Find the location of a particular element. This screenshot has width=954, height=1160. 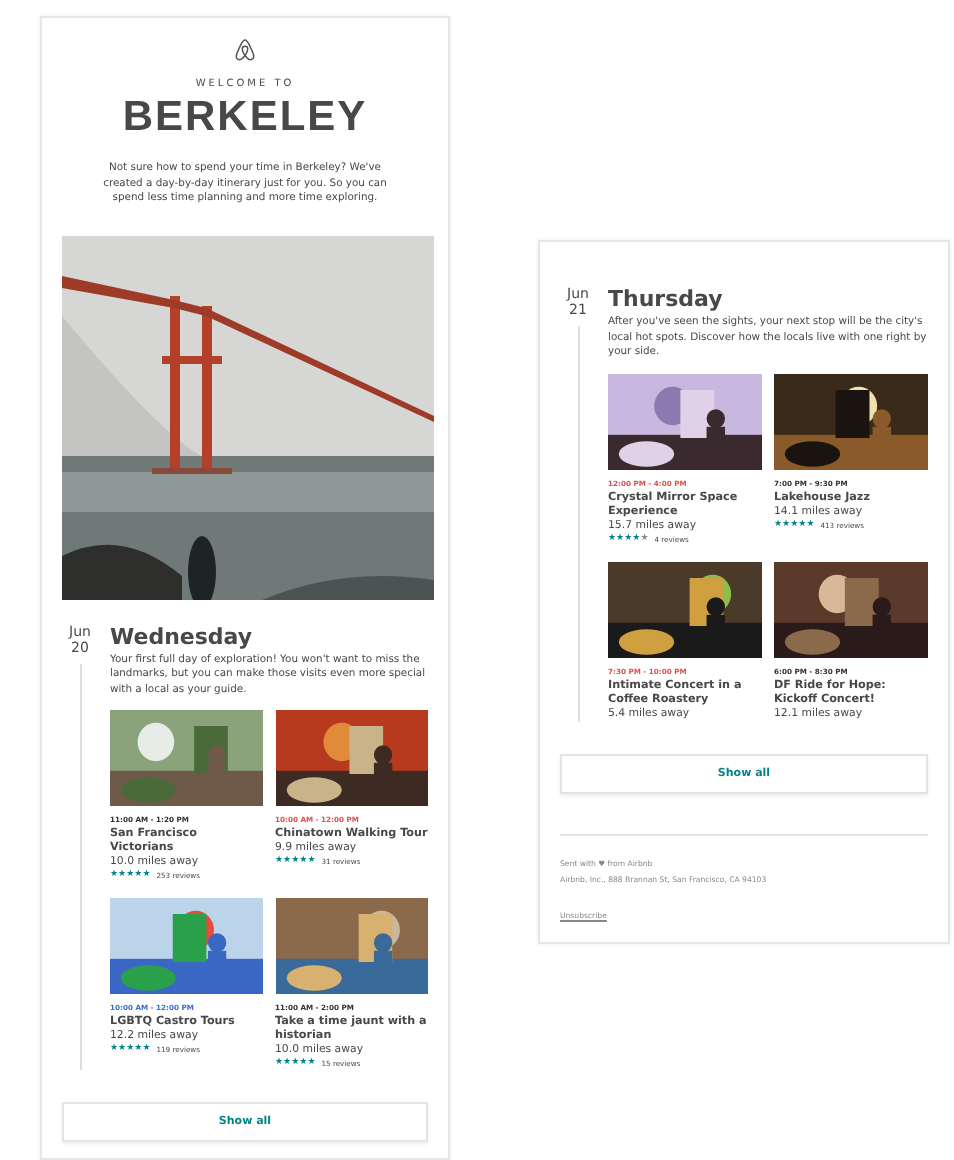

city-heading: BERKELEY is located at coordinates (245, 118).